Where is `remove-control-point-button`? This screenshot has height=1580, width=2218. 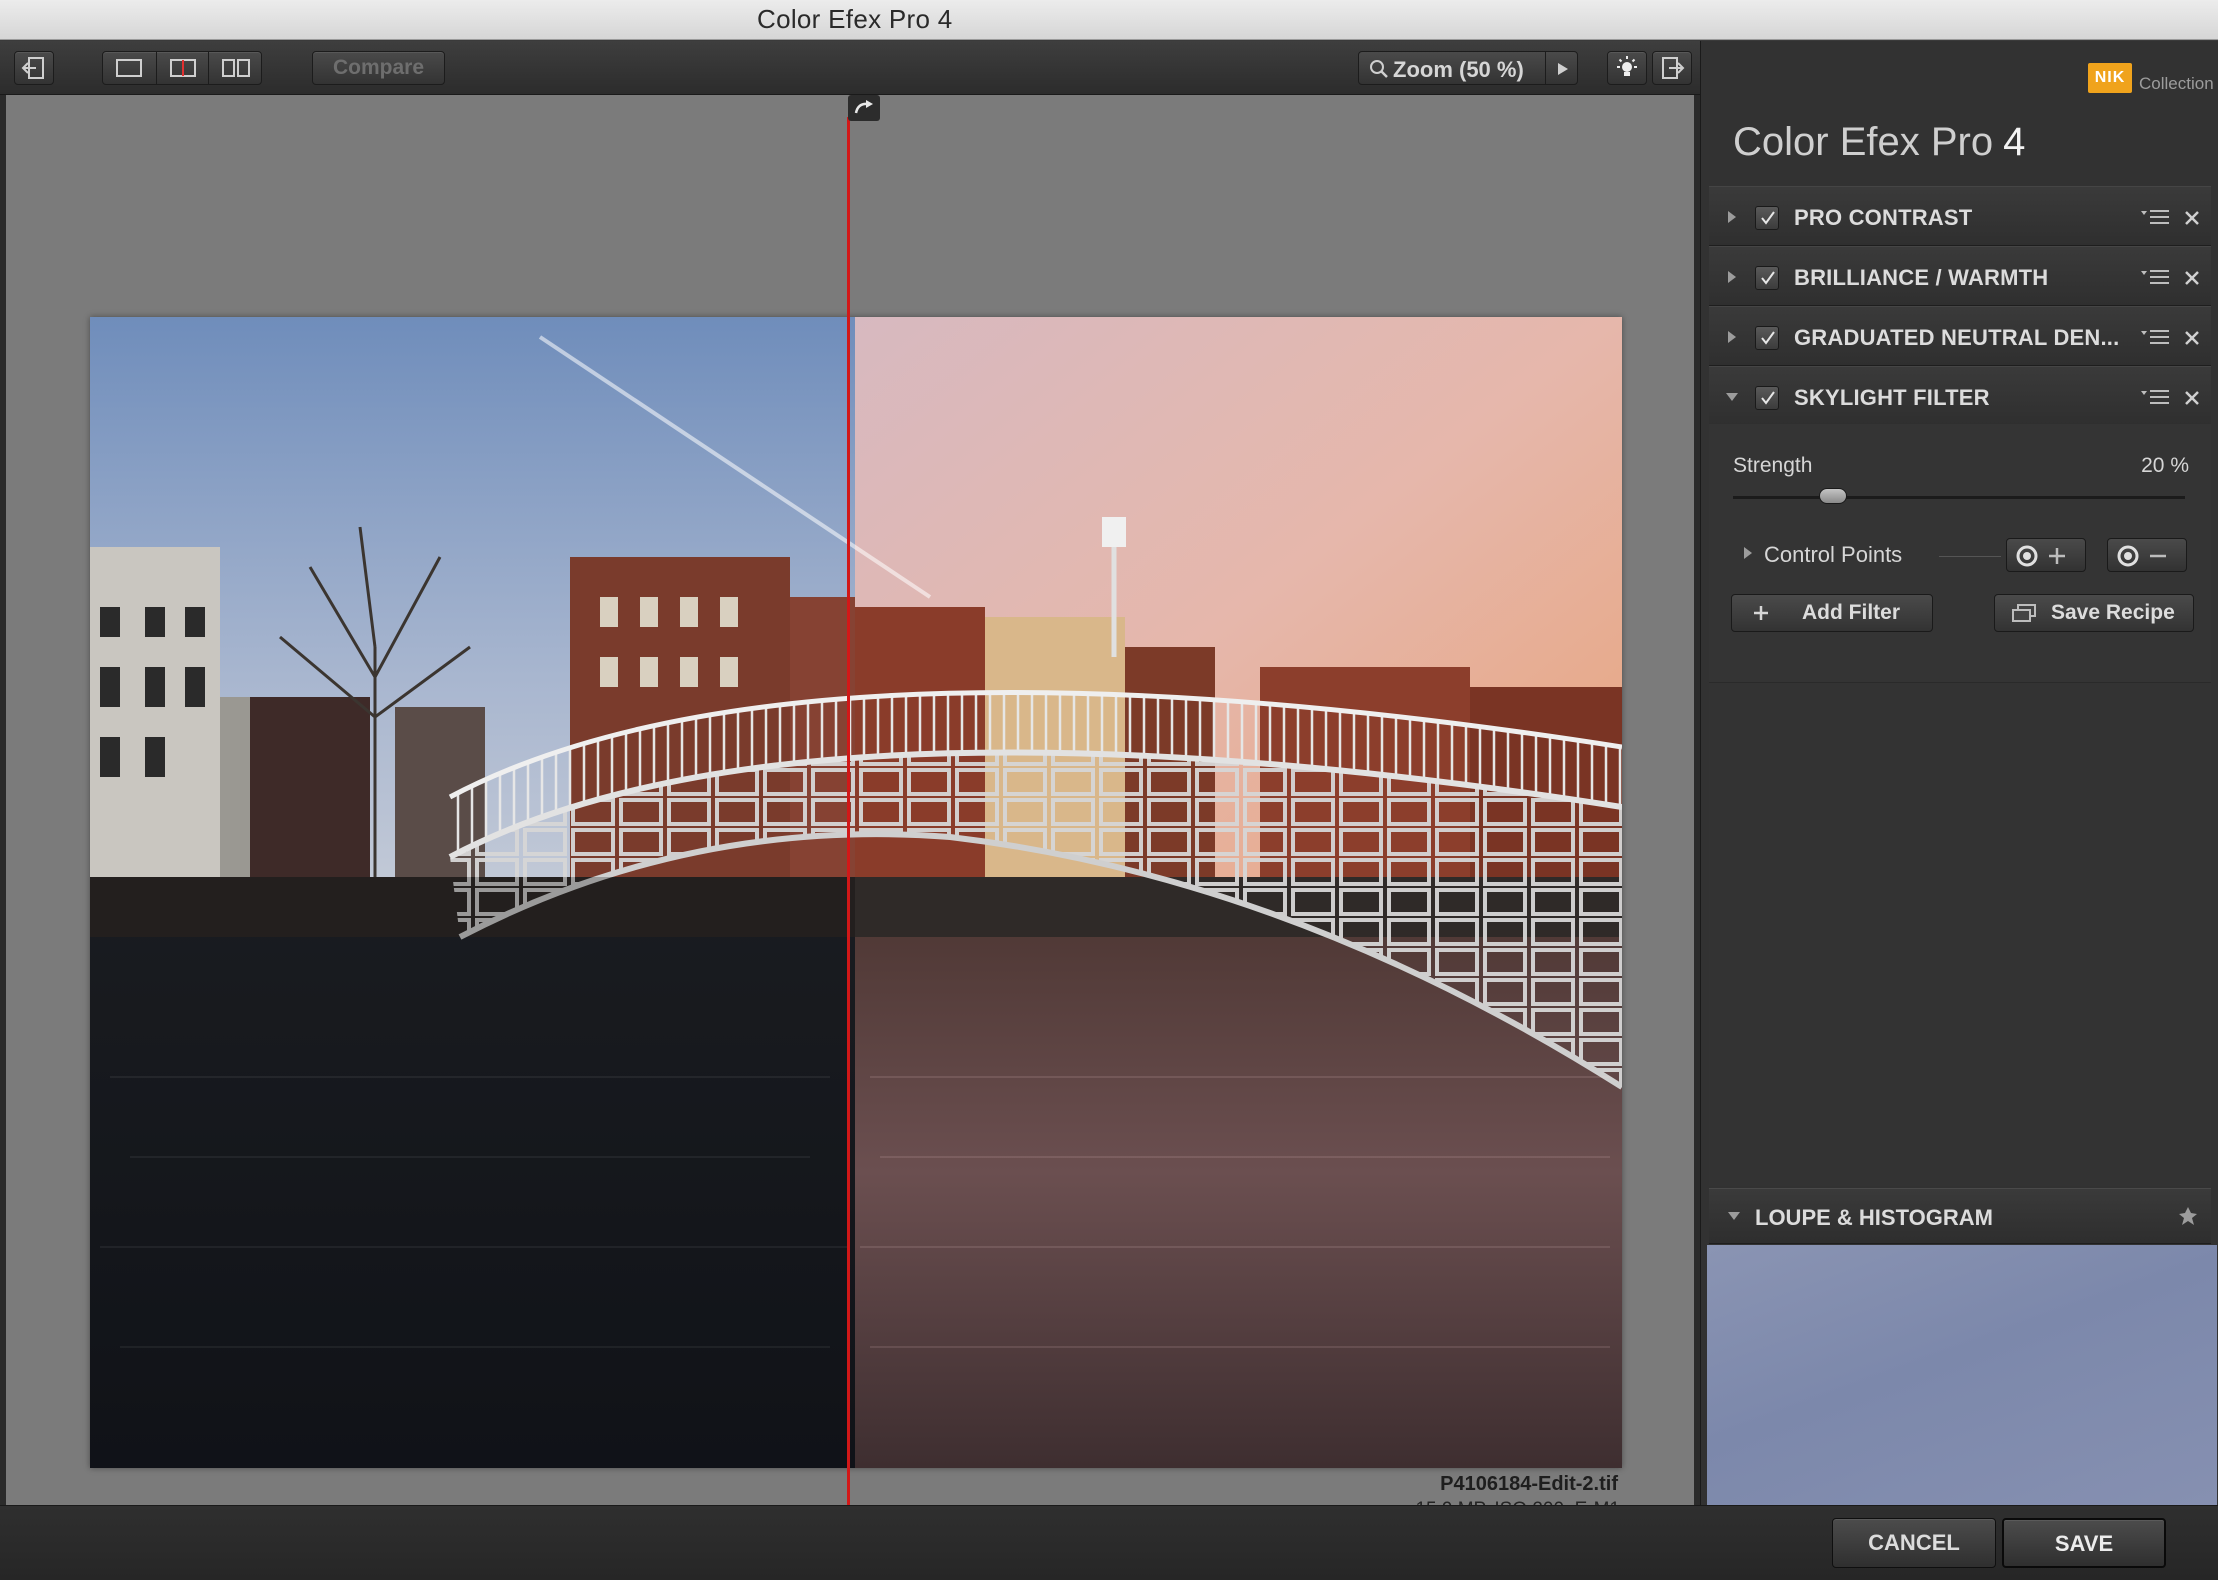
remove-control-point-button is located at coordinates (2147, 555).